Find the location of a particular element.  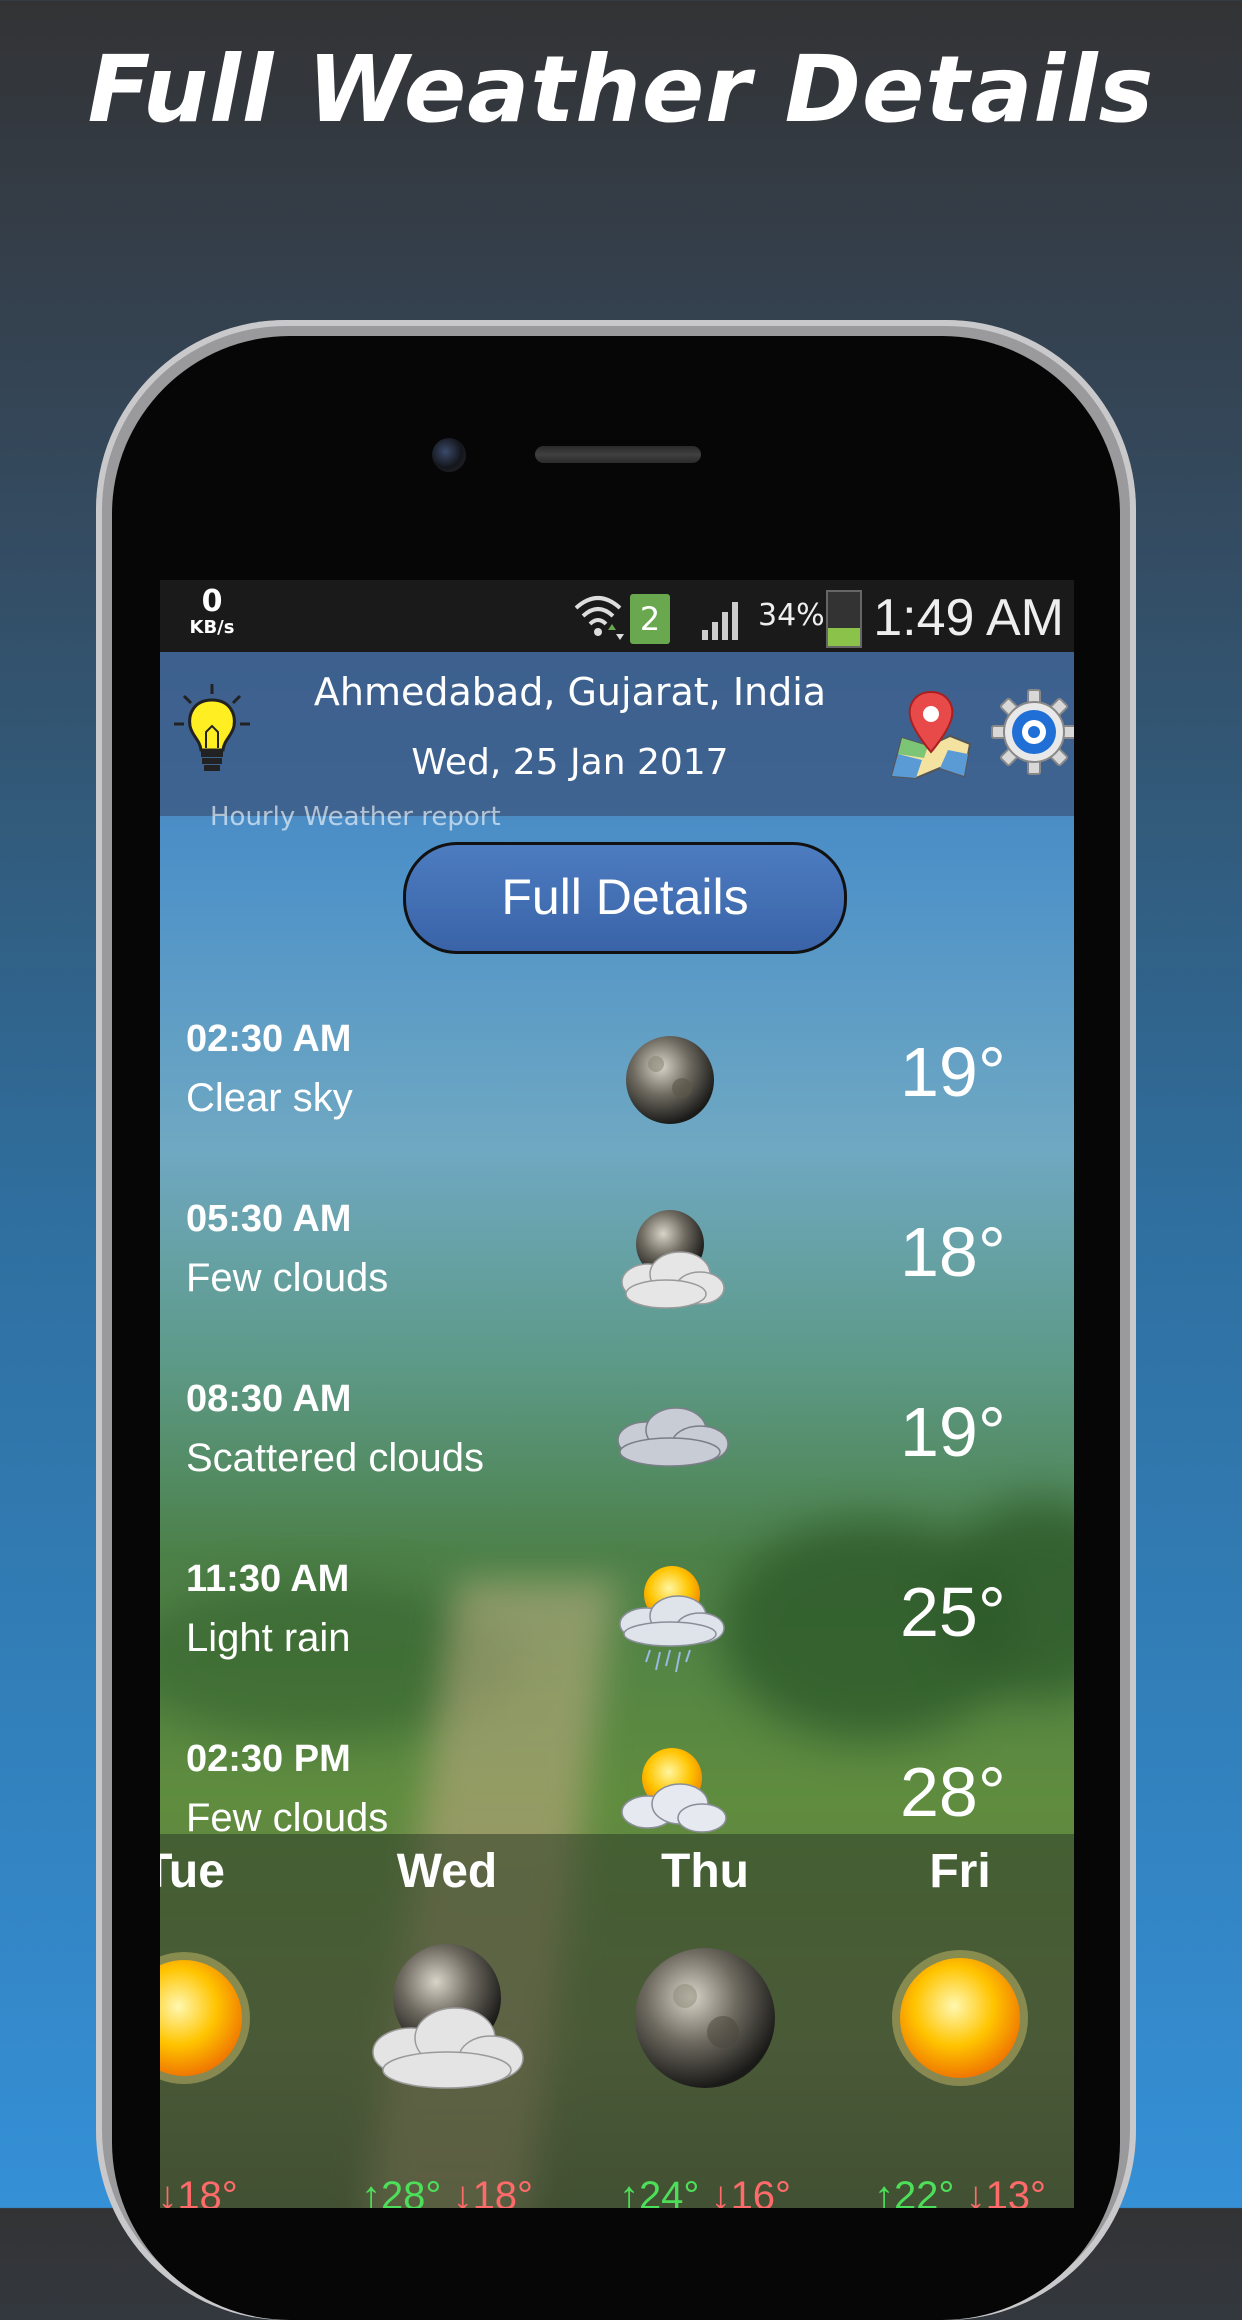

day-card: Thu ↑24° ↓16° is located at coordinates (705, 2021).